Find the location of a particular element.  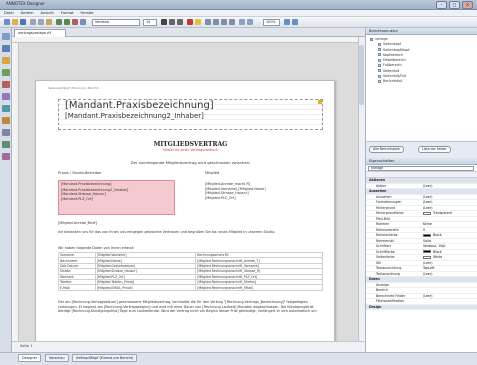

contract-title: MITGLIEDSVERTRAG is located at coordinates (190, 144).